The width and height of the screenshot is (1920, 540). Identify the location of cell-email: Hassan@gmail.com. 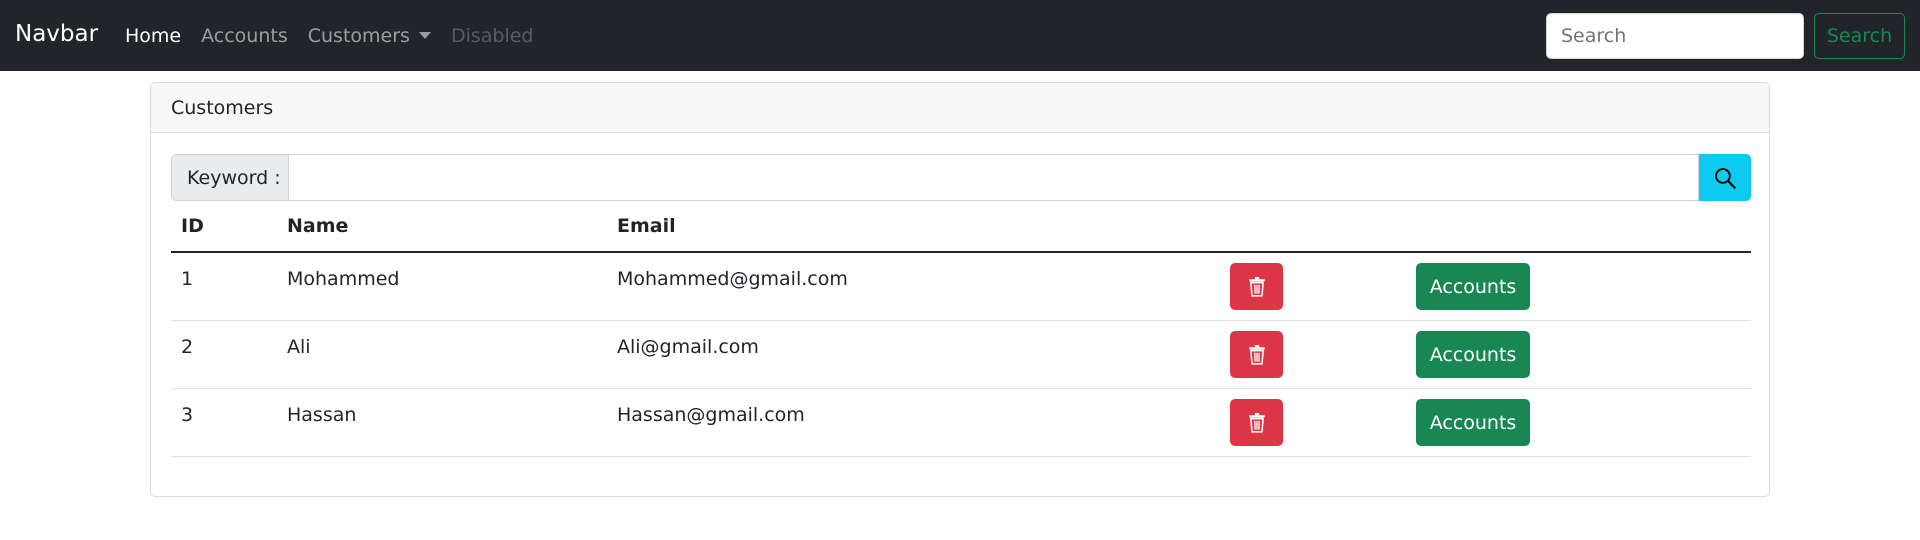
(711, 415).